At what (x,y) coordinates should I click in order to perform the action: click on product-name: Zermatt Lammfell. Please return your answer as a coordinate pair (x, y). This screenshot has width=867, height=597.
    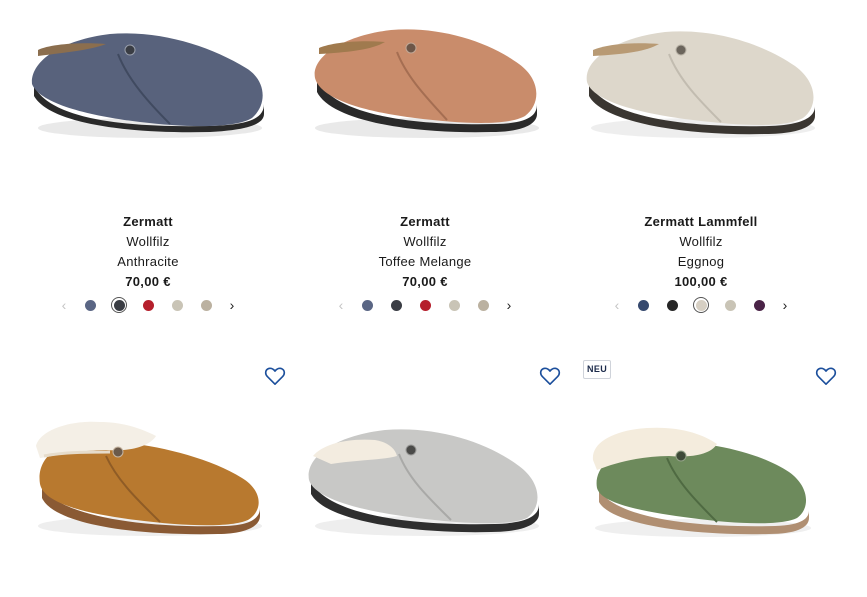
    Looking at the image, I should click on (701, 222).